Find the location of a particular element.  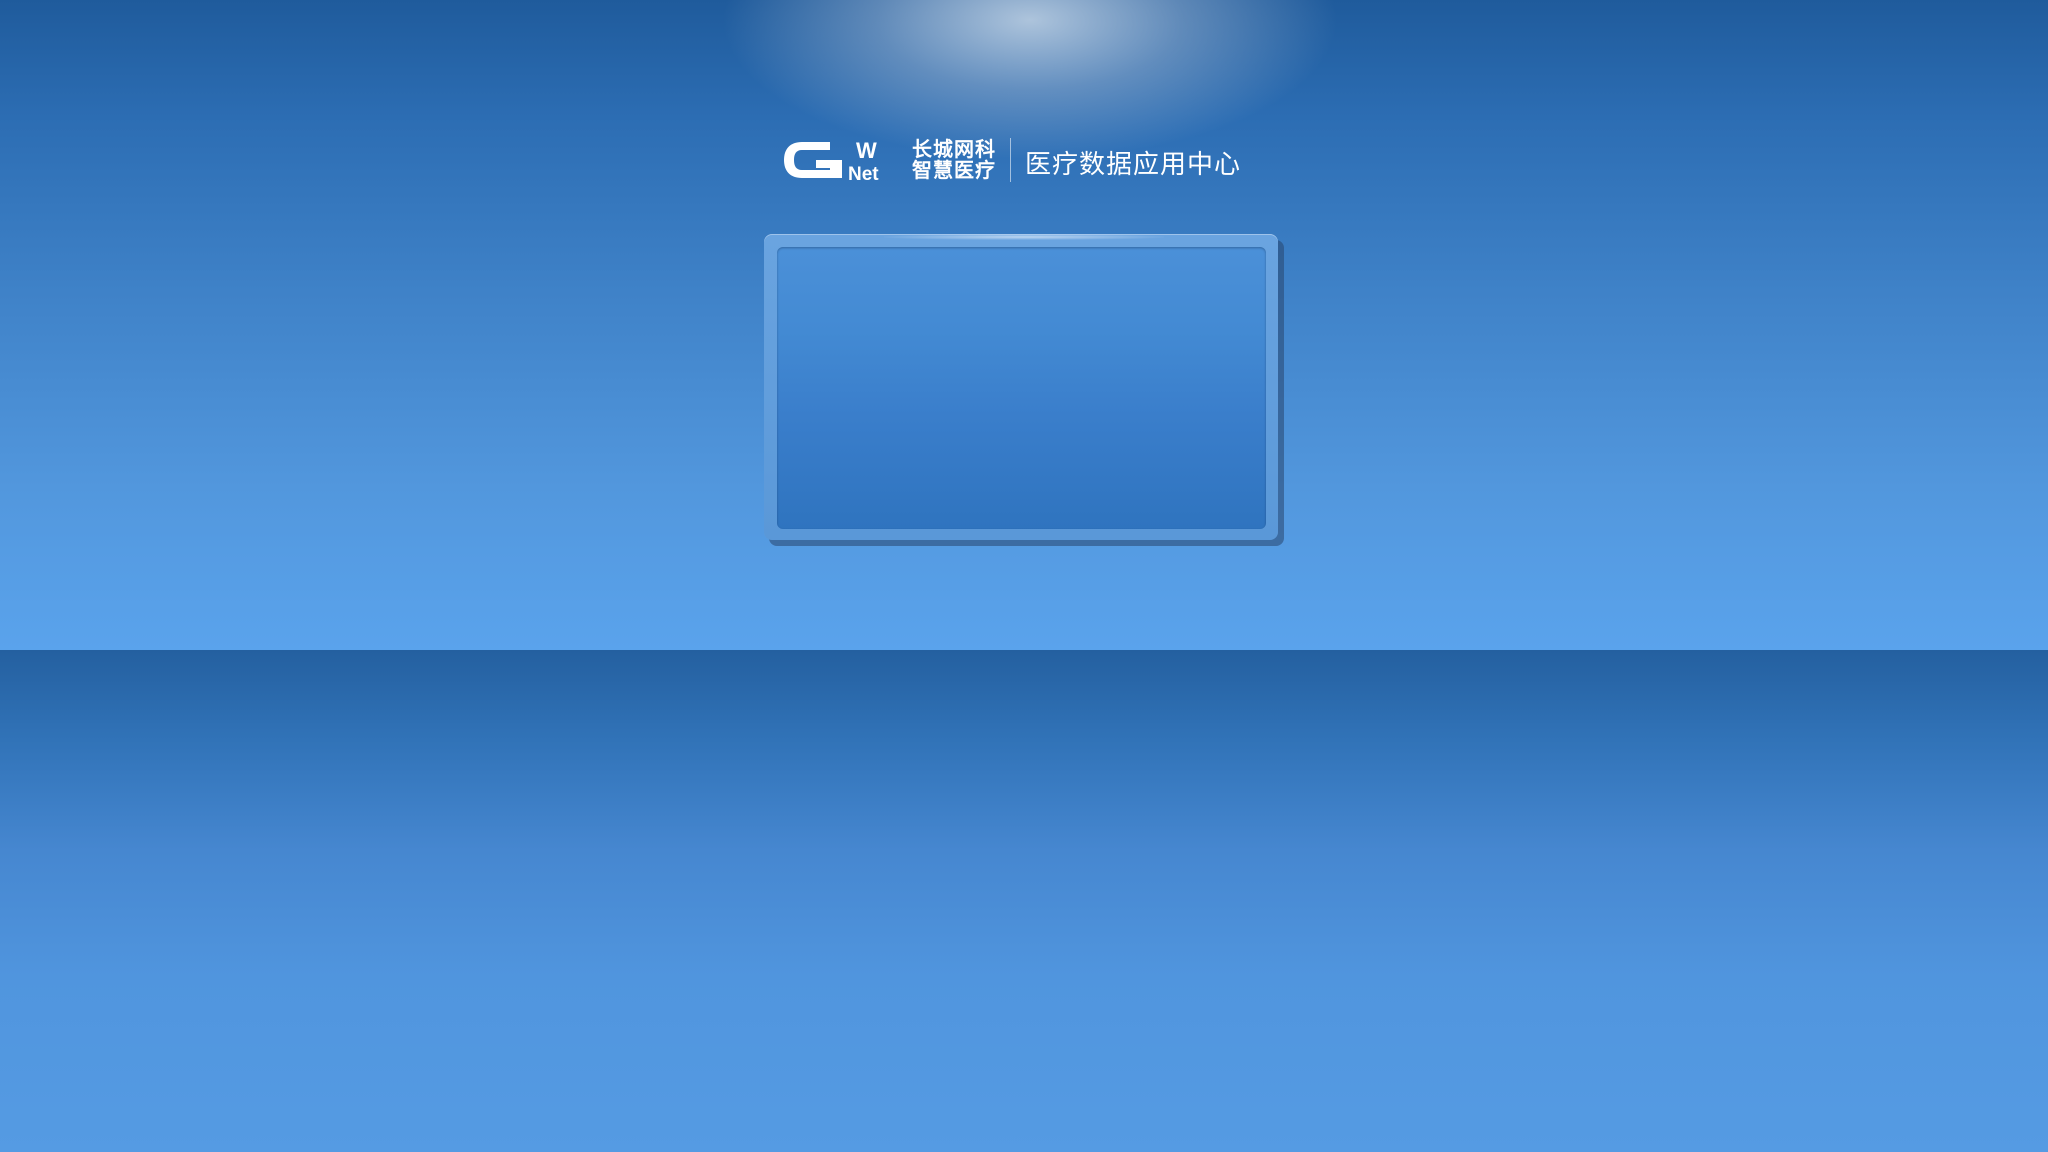

login-panel-content is located at coordinates (1021, 388).